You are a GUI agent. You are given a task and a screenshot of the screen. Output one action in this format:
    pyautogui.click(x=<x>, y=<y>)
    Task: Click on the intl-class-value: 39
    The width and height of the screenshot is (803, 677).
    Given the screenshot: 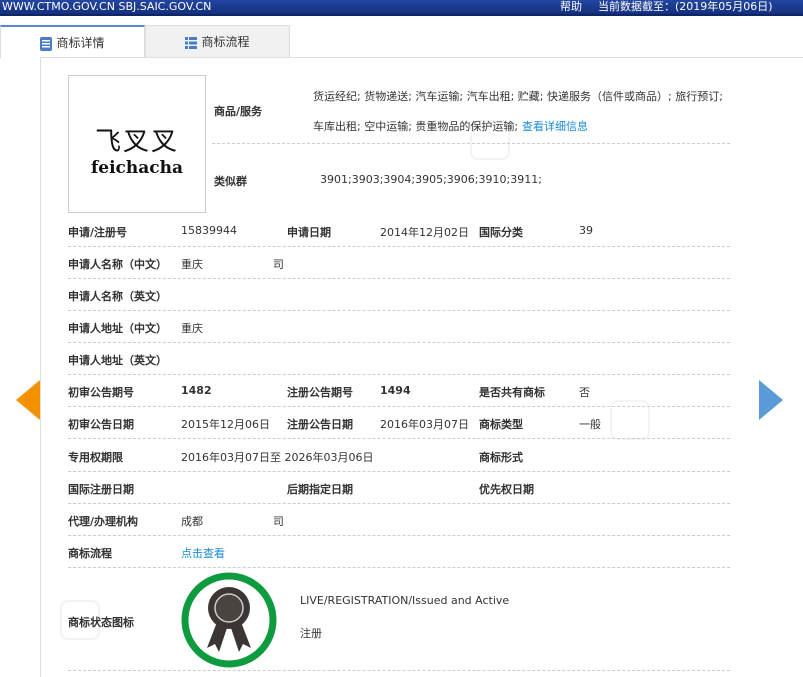 What is the action you would take?
    pyautogui.click(x=586, y=230)
    